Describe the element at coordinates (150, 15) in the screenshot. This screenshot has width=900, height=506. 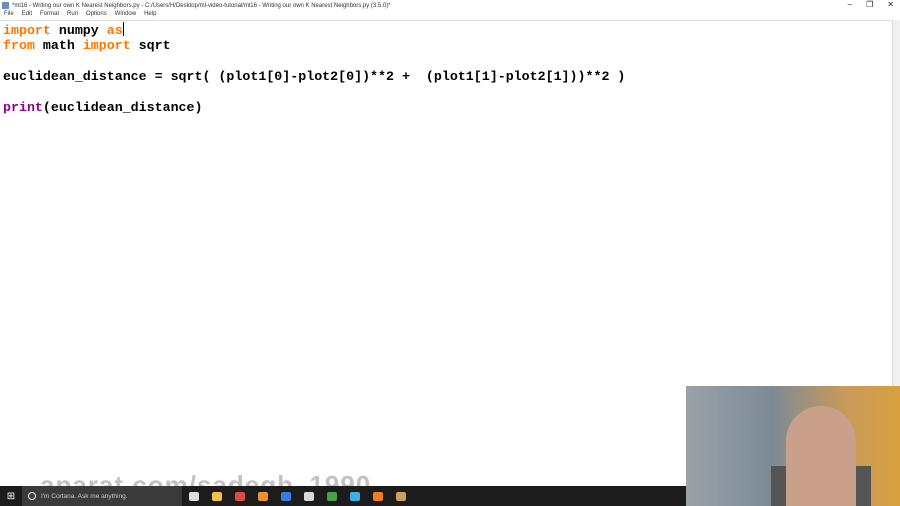
I see `menu-help: Help` at that location.